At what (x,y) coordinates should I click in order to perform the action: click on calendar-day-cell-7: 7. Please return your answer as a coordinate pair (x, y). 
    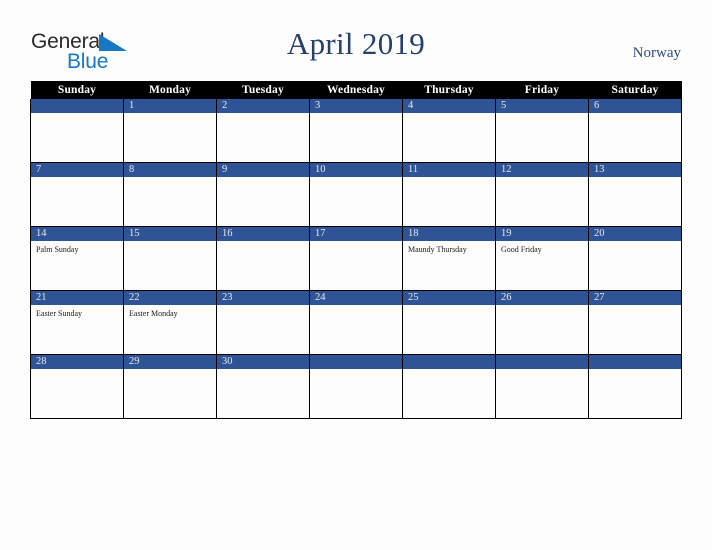
    Looking at the image, I should click on (77, 194).